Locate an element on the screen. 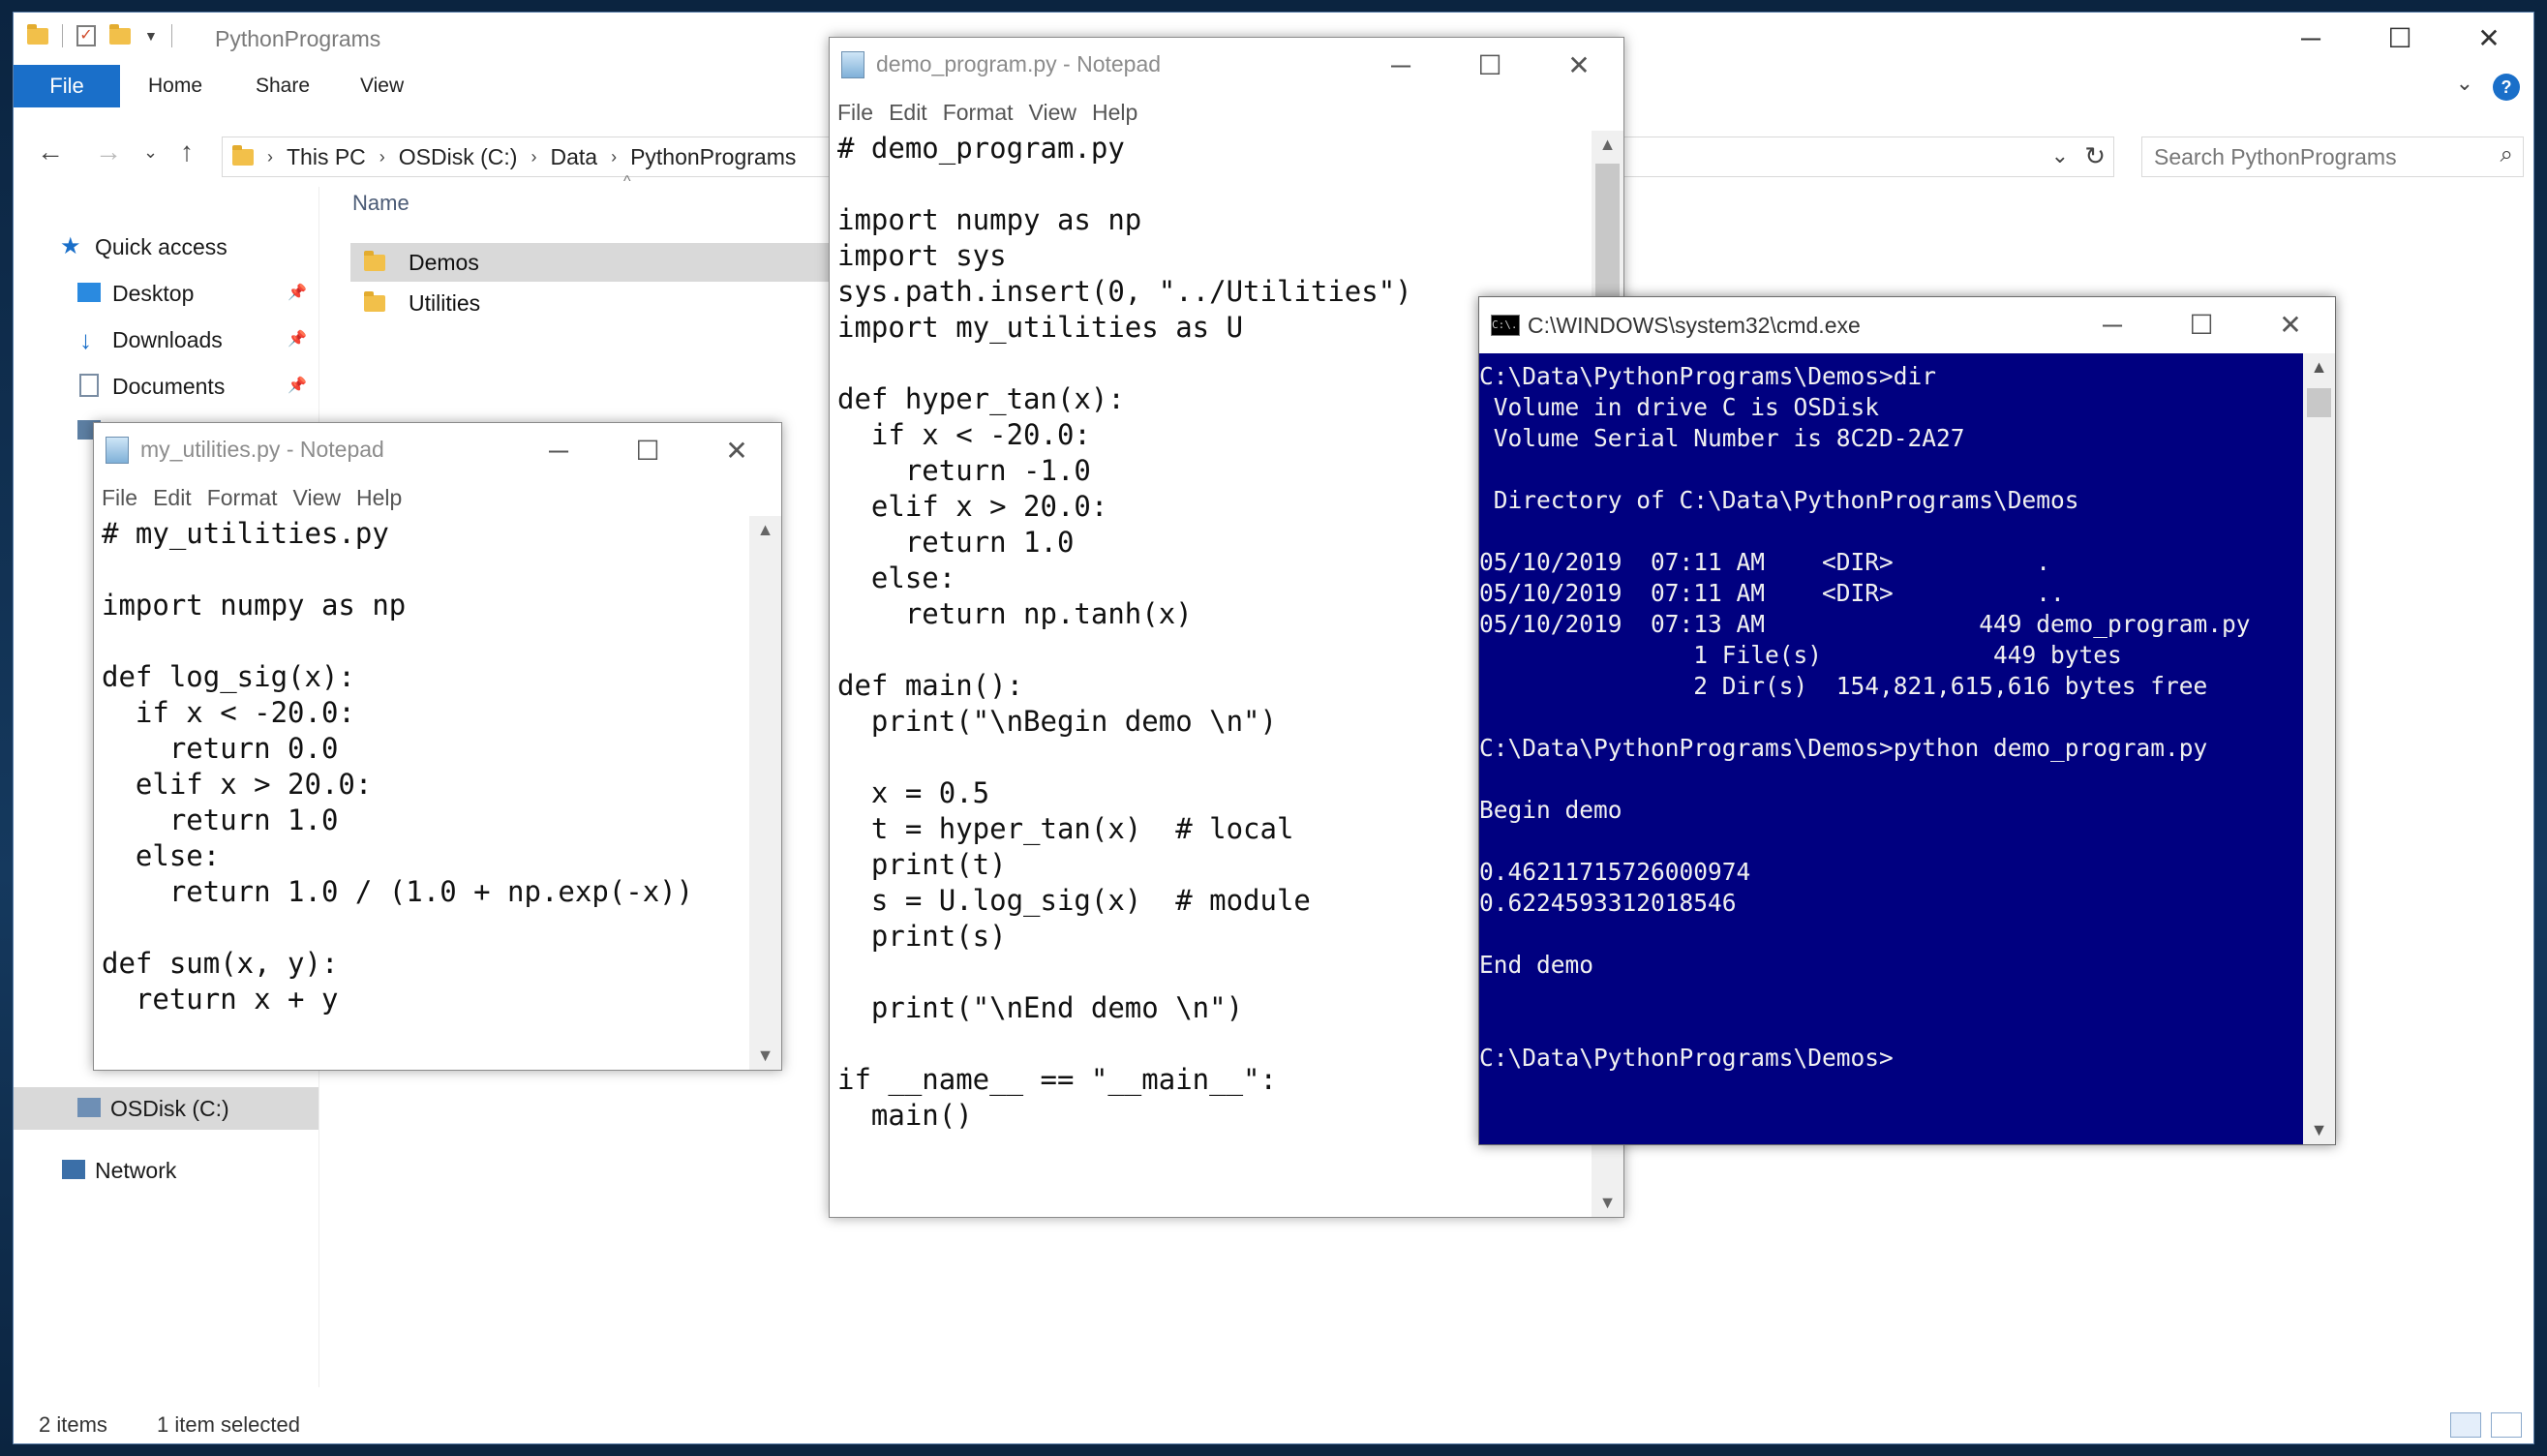 The height and width of the screenshot is (1456, 2547). details-view-icon is located at coordinates (2465, 1425).